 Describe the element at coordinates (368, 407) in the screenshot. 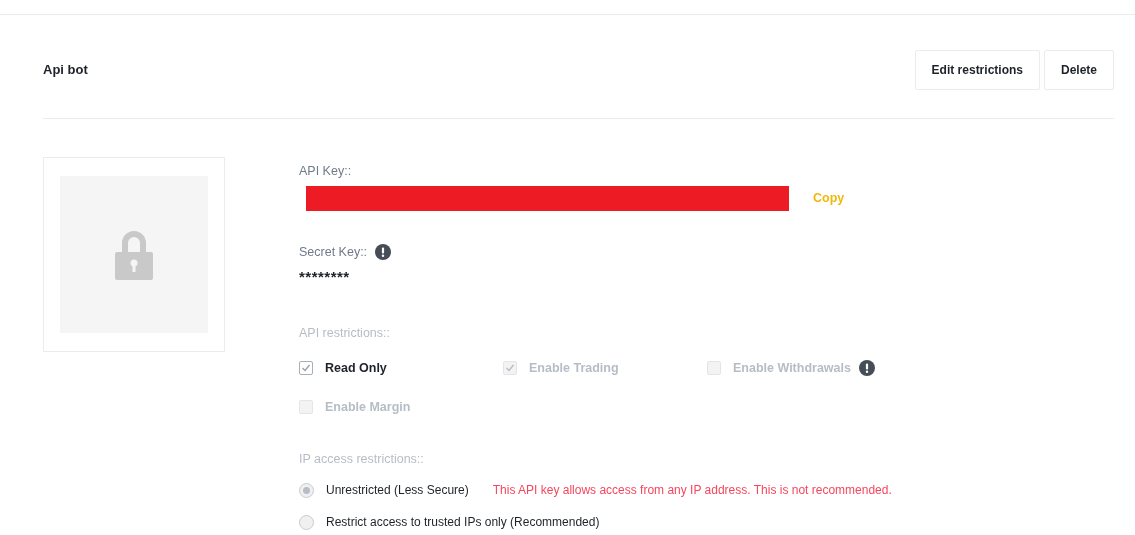

I see `option-label: Enable Margin` at that location.